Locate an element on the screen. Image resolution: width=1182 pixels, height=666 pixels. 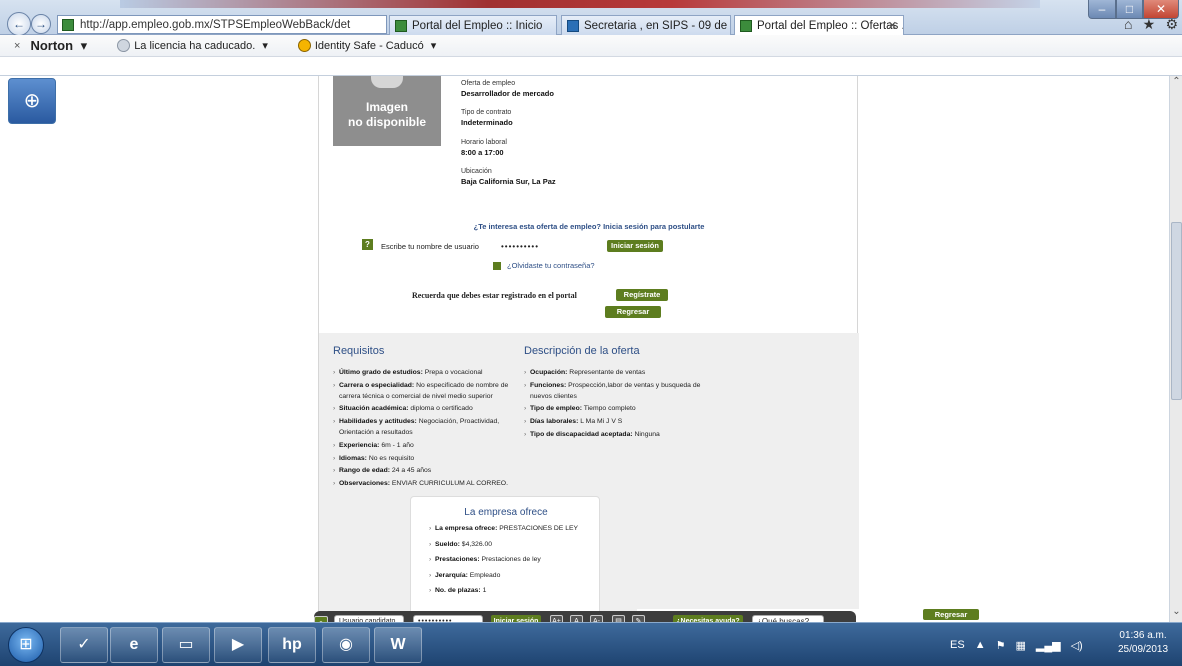
contract-label: Tipo de contrato is located at coordinates (486, 112).